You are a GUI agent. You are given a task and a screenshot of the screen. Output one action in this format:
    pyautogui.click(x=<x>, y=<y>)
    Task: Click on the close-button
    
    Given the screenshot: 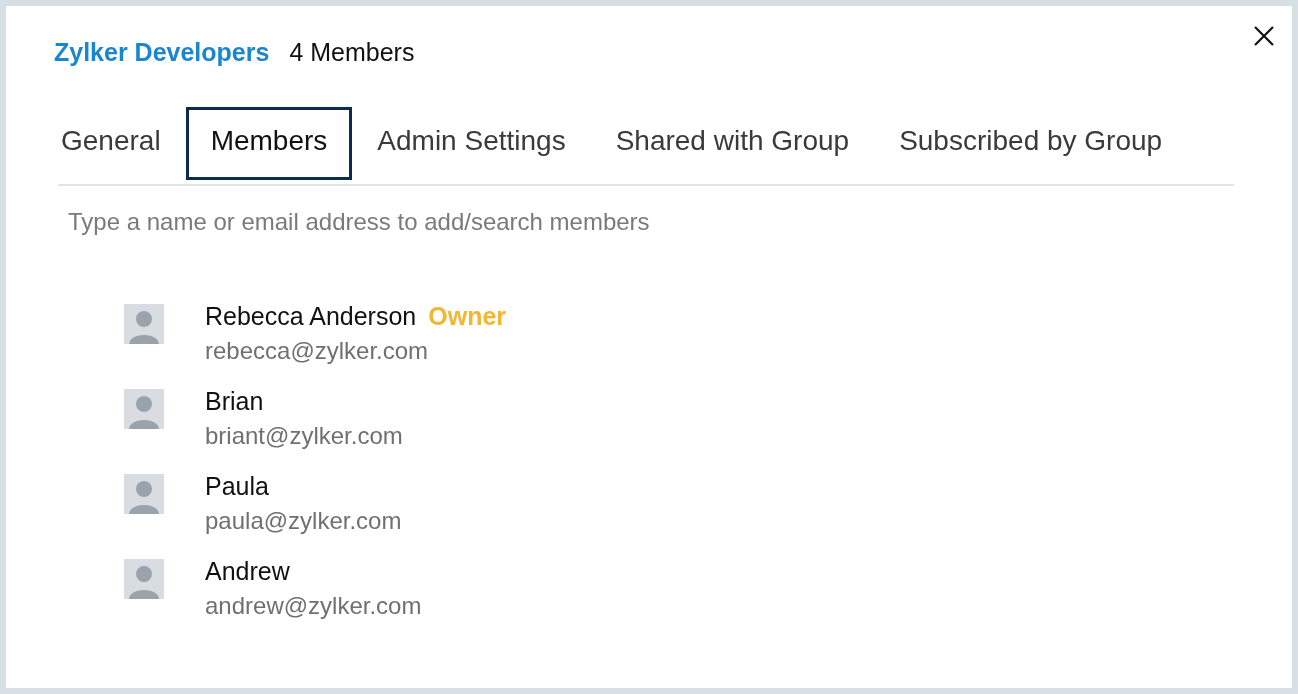 What is the action you would take?
    pyautogui.click(x=1264, y=36)
    